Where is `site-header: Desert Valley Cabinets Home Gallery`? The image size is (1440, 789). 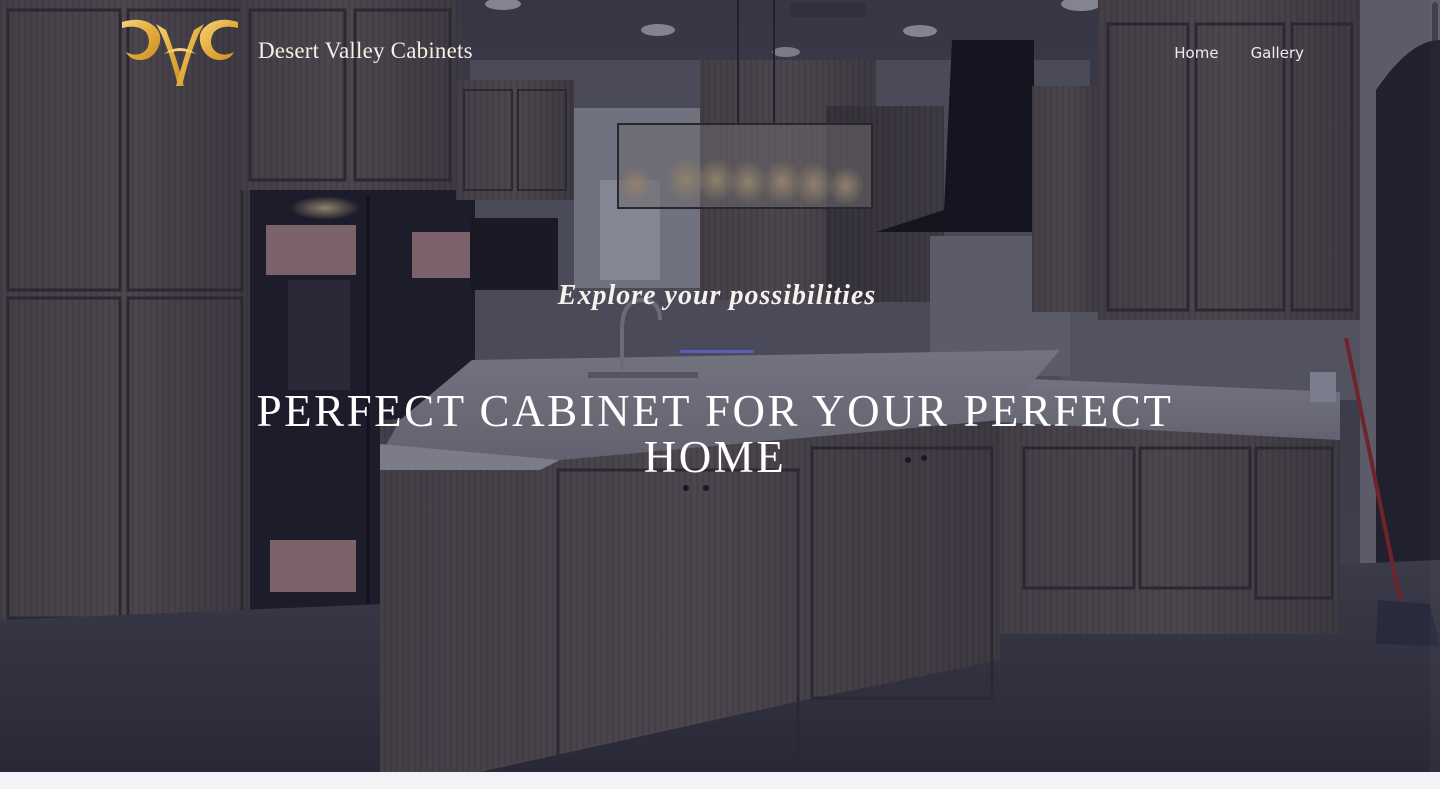 site-header: Desert Valley Cabinets Home Gallery is located at coordinates (720, 54).